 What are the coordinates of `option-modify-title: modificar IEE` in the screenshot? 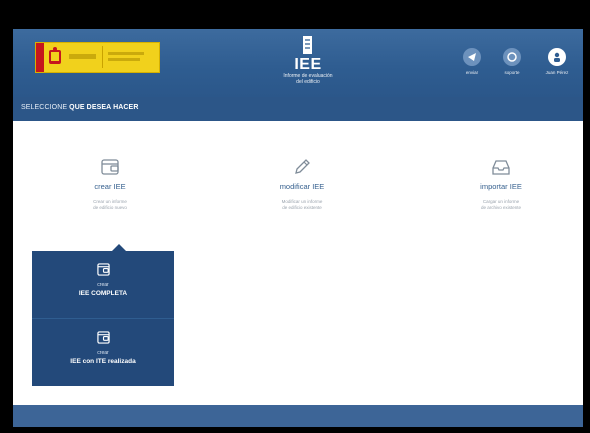 It's located at (302, 186).